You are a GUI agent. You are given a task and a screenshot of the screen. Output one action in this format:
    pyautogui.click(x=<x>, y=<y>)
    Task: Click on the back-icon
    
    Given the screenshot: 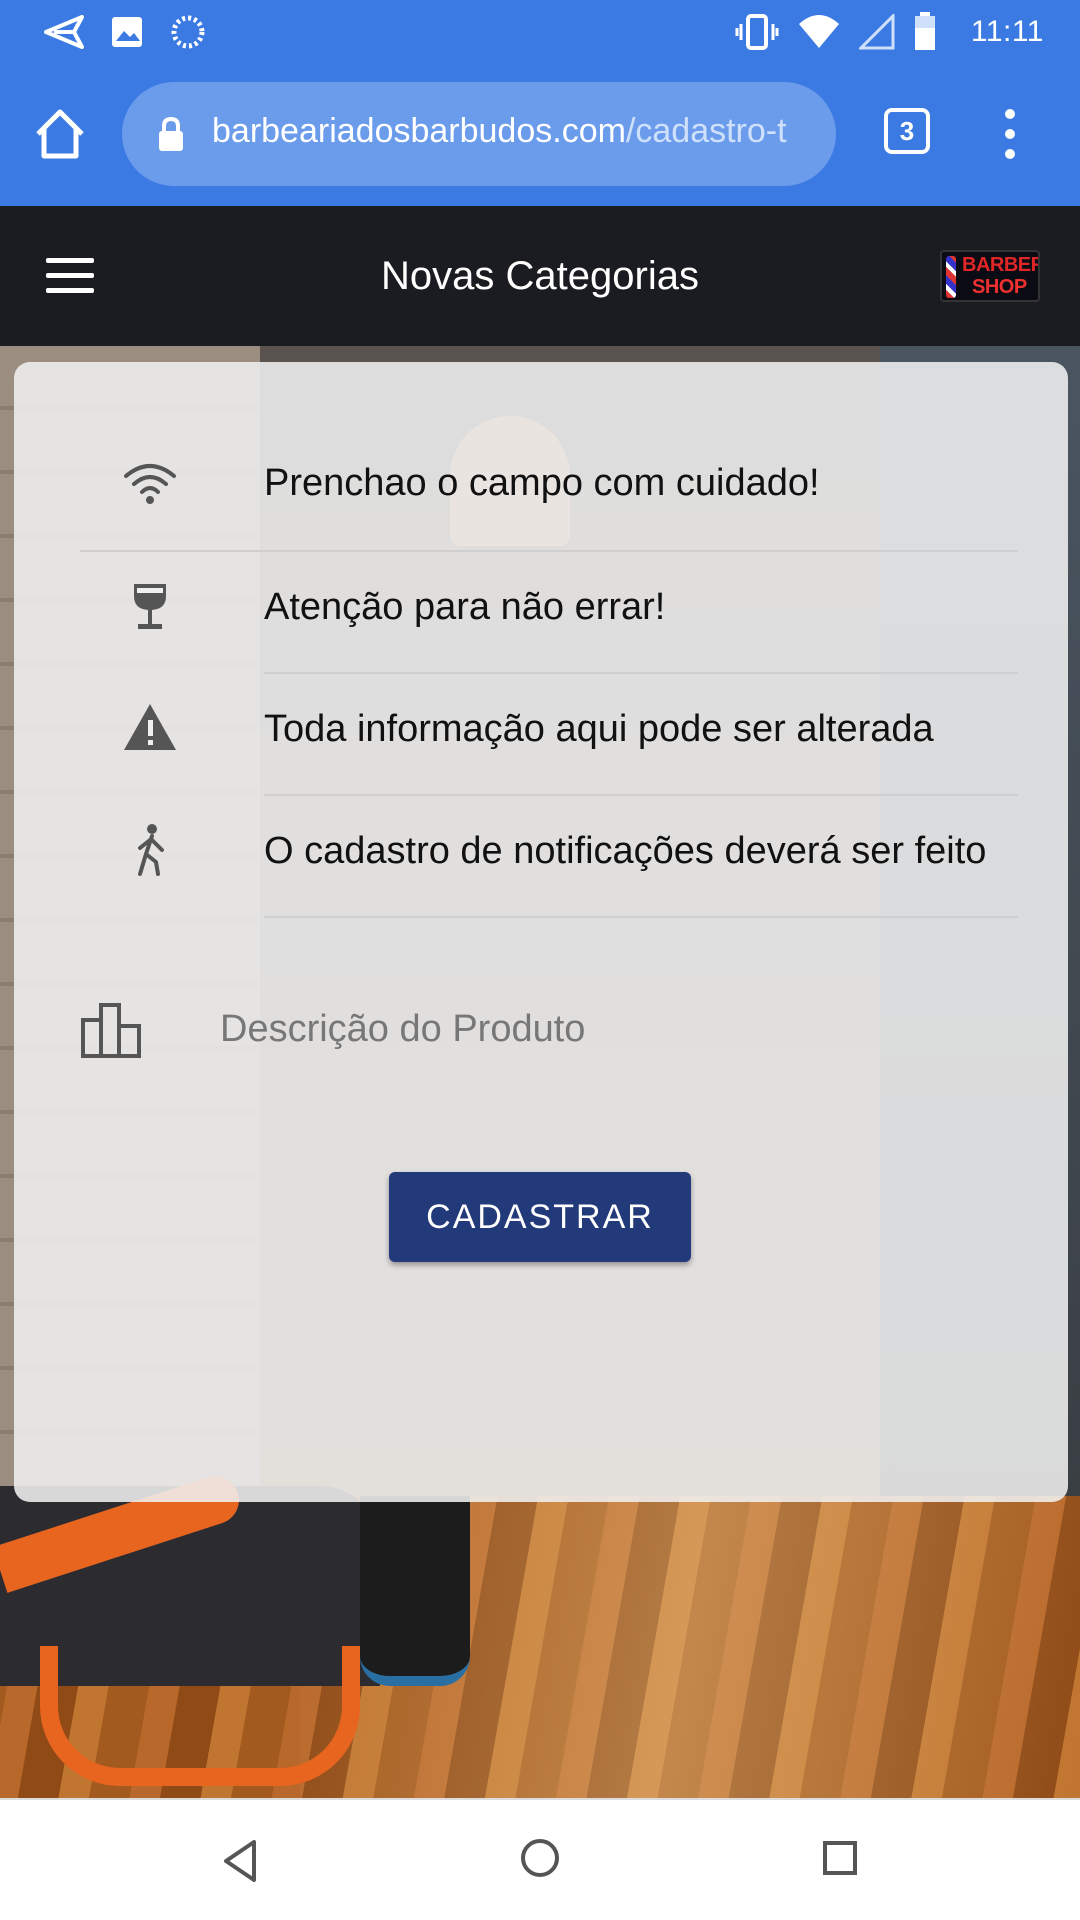 What is the action you would take?
    pyautogui.click(x=240, y=1861)
    